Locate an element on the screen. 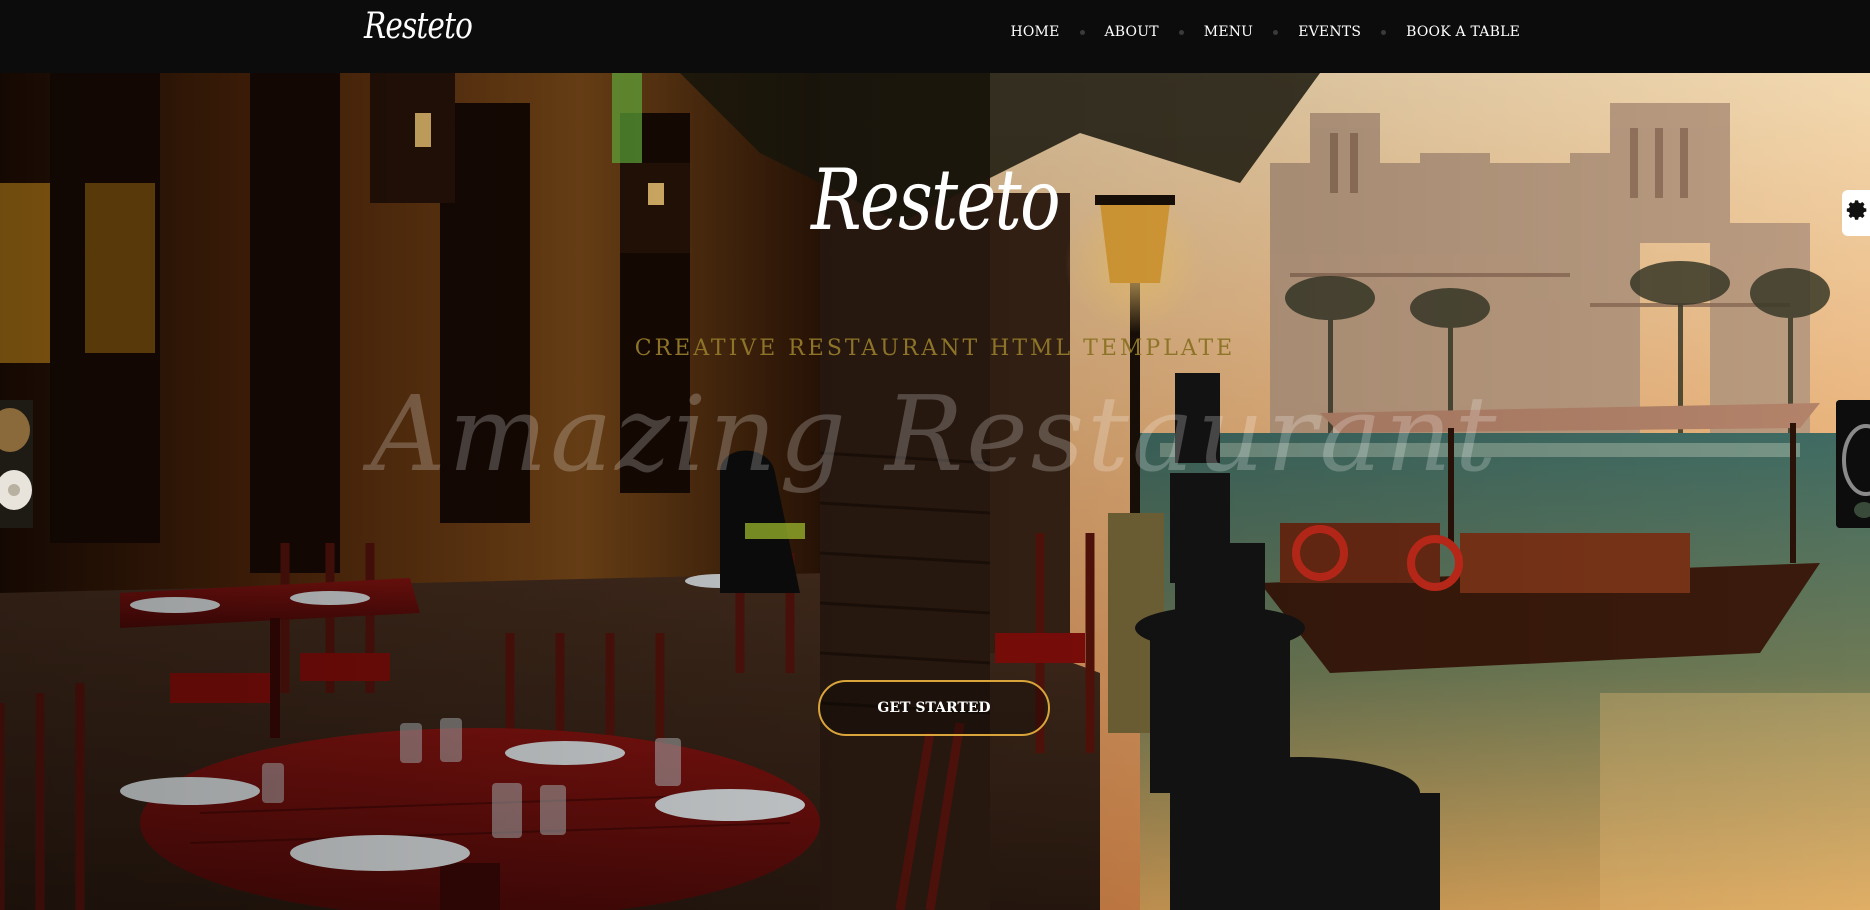 The image size is (1870, 910). hero-tagline: CREATIVE RESTAURANT HTML TEMPLATE is located at coordinates (935, 348).